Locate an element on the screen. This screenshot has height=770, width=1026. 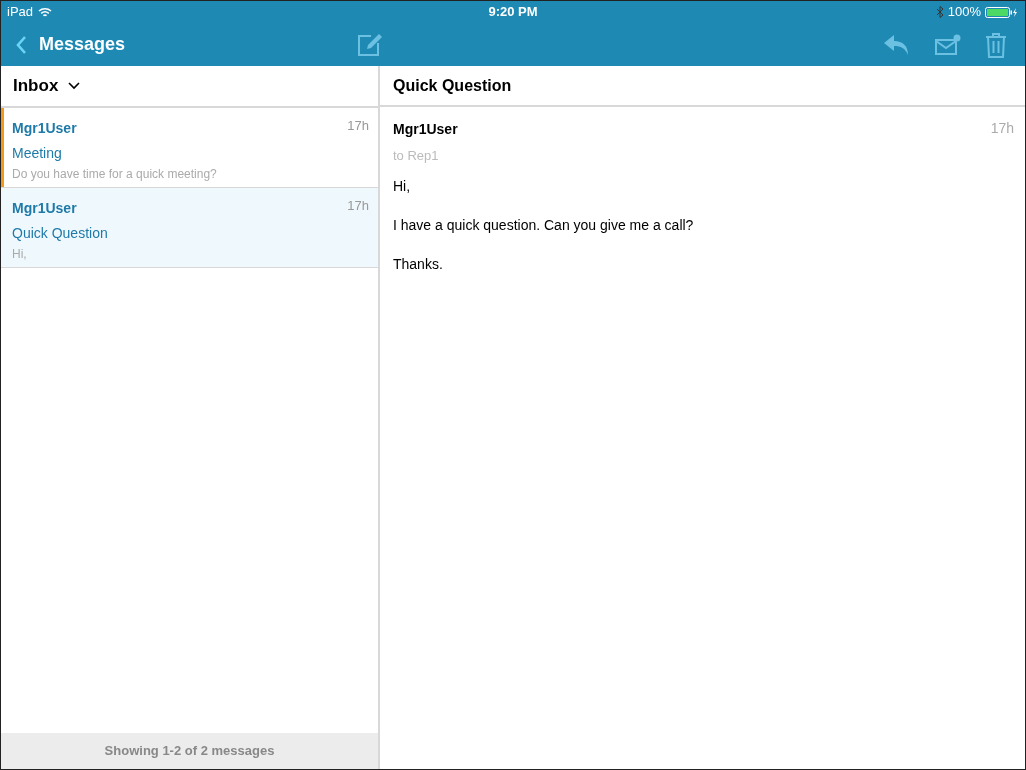
reply-icon is located at coordinates (897, 44).